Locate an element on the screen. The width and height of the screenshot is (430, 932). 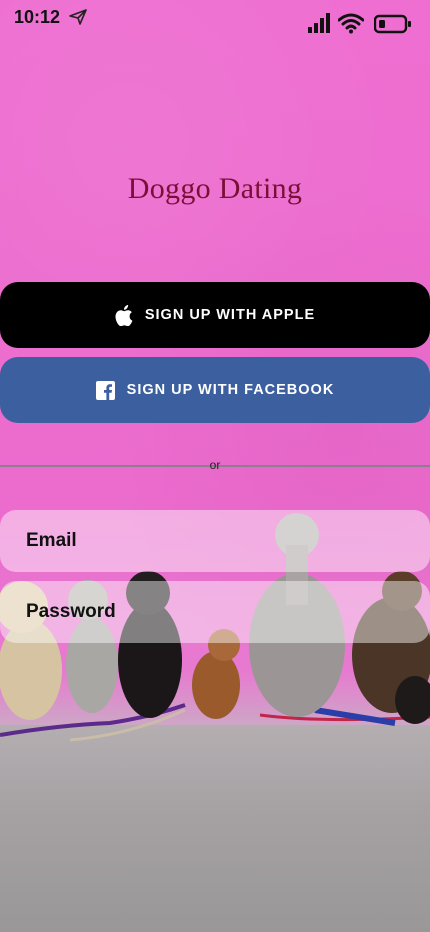
sign-up-with-facebook-button: SIGN UP WITH FACEBOOK is located at coordinates (215, 390).